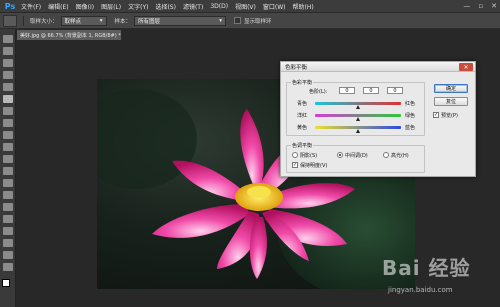  What do you see at coordinates (410, 104) in the screenshot?
I see `slider-right-label-red: 红色` at bounding box center [410, 104].